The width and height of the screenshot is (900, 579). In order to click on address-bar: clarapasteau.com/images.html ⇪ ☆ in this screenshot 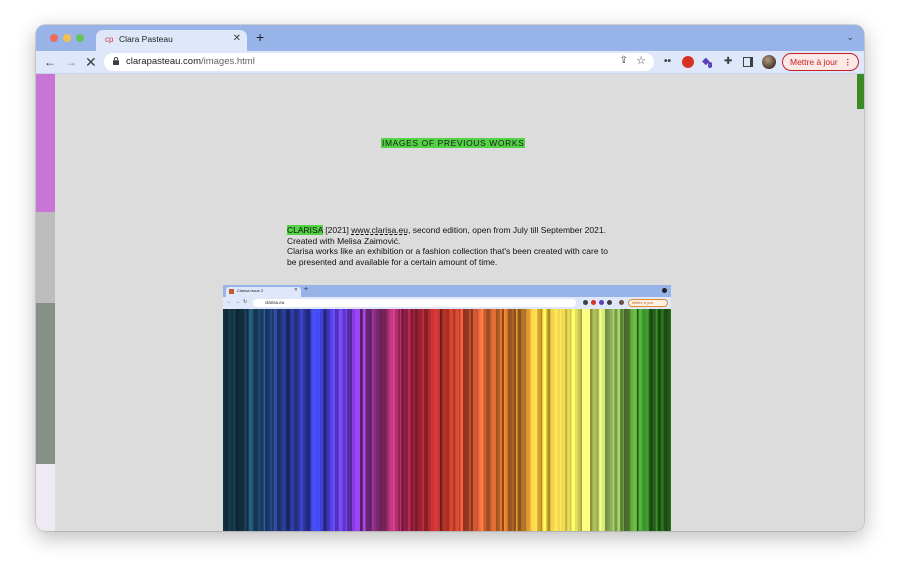, I will do `click(379, 62)`.